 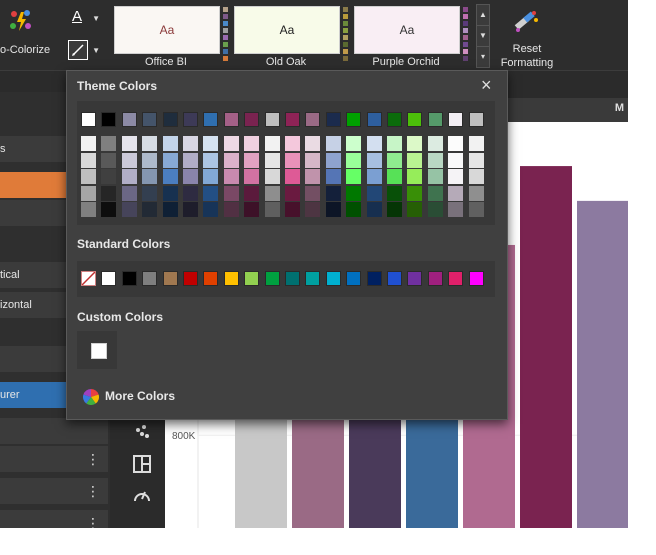 What do you see at coordinates (93, 459) in the screenshot?
I see `more-options-icon: ⋮` at bounding box center [93, 459].